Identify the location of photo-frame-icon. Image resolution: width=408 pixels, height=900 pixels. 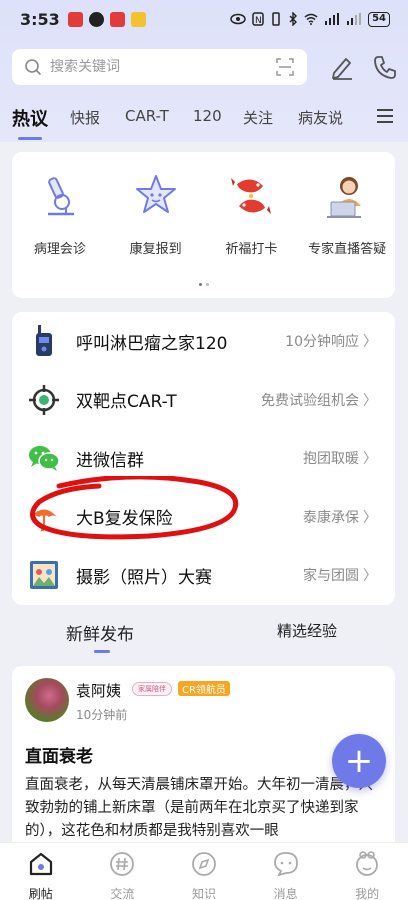
(44, 575).